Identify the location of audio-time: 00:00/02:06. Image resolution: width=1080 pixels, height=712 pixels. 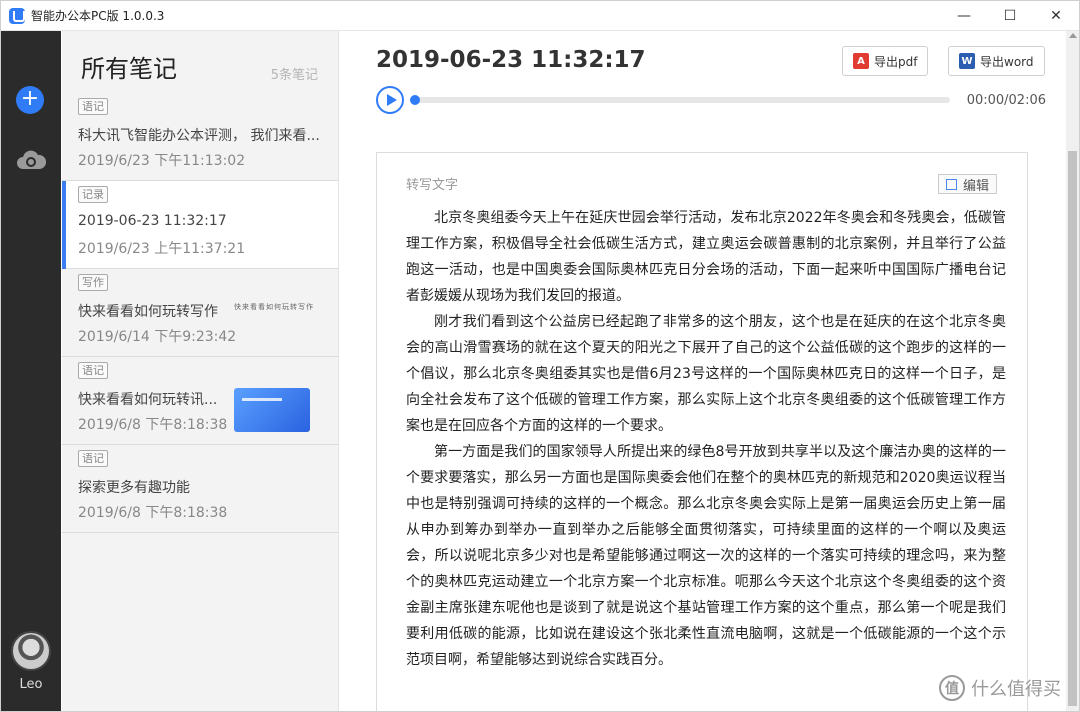
(1006, 100).